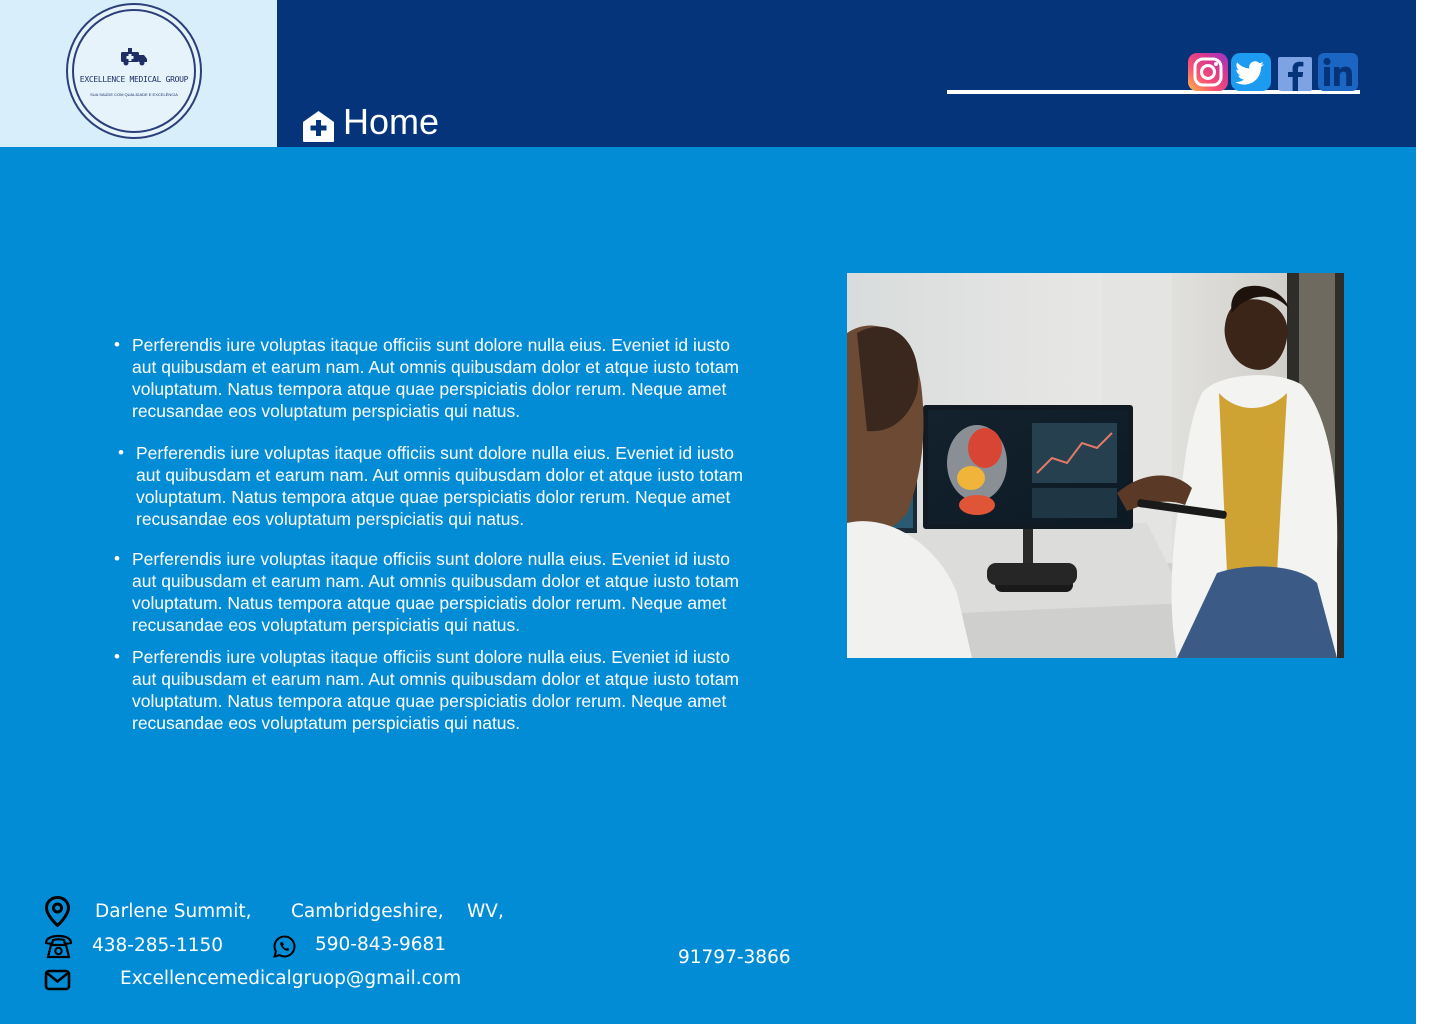  Describe the element at coordinates (485, 911) in the screenshot. I see `address-state: WV,` at that location.